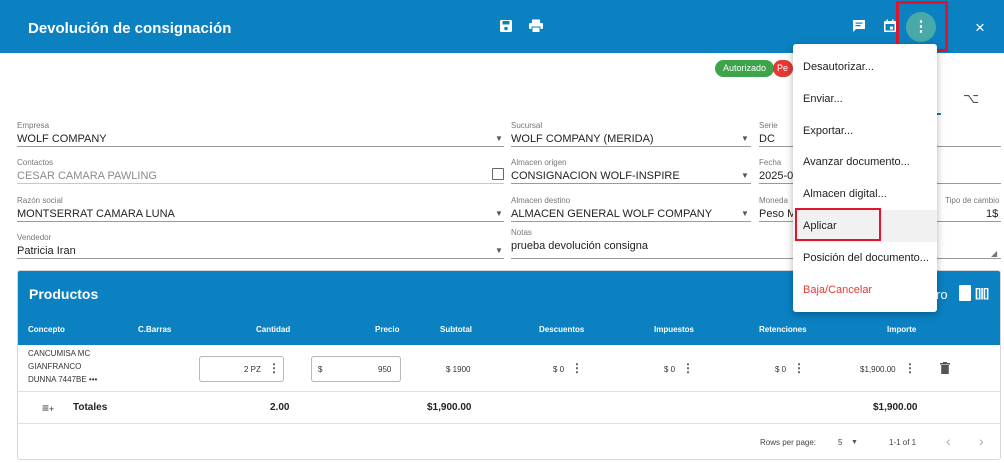 This screenshot has width=1004, height=463. What do you see at coordinates (509, 391) in the screenshot?
I see `row-separator` at bounding box center [509, 391].